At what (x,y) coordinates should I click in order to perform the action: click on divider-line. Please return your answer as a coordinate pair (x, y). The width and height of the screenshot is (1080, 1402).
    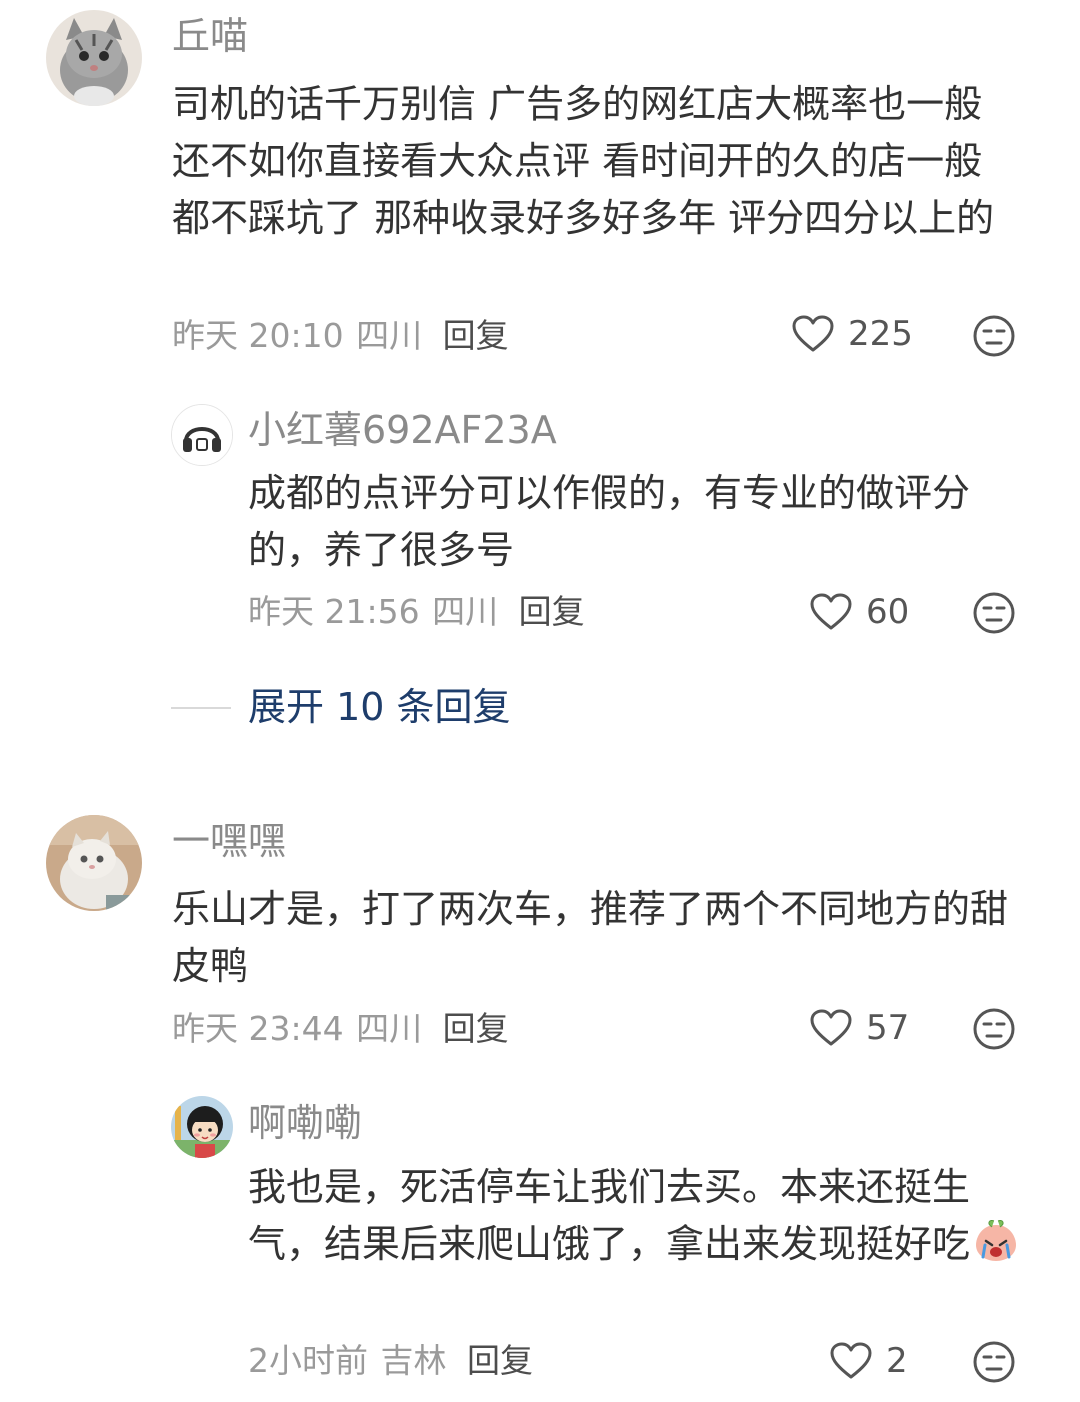
    Looking at the image, I should click on (201, 708).